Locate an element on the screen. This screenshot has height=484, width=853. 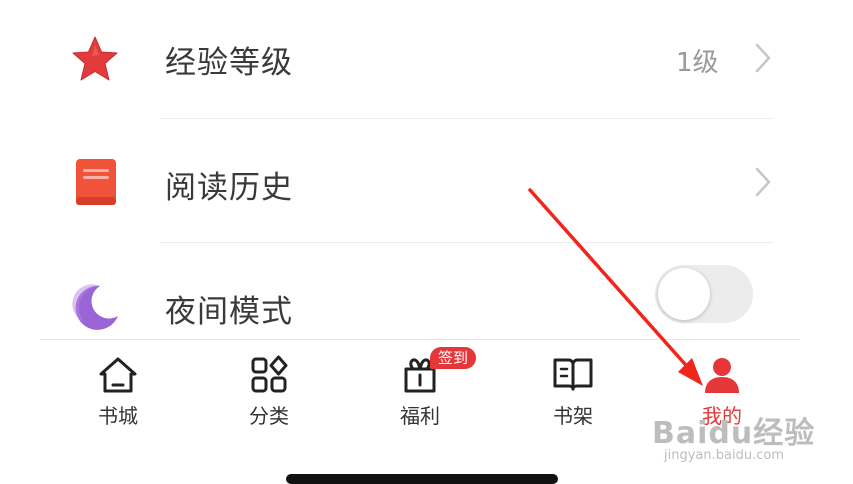
watermark-logo: Baidu经验 is located at coordinates (734, 433).